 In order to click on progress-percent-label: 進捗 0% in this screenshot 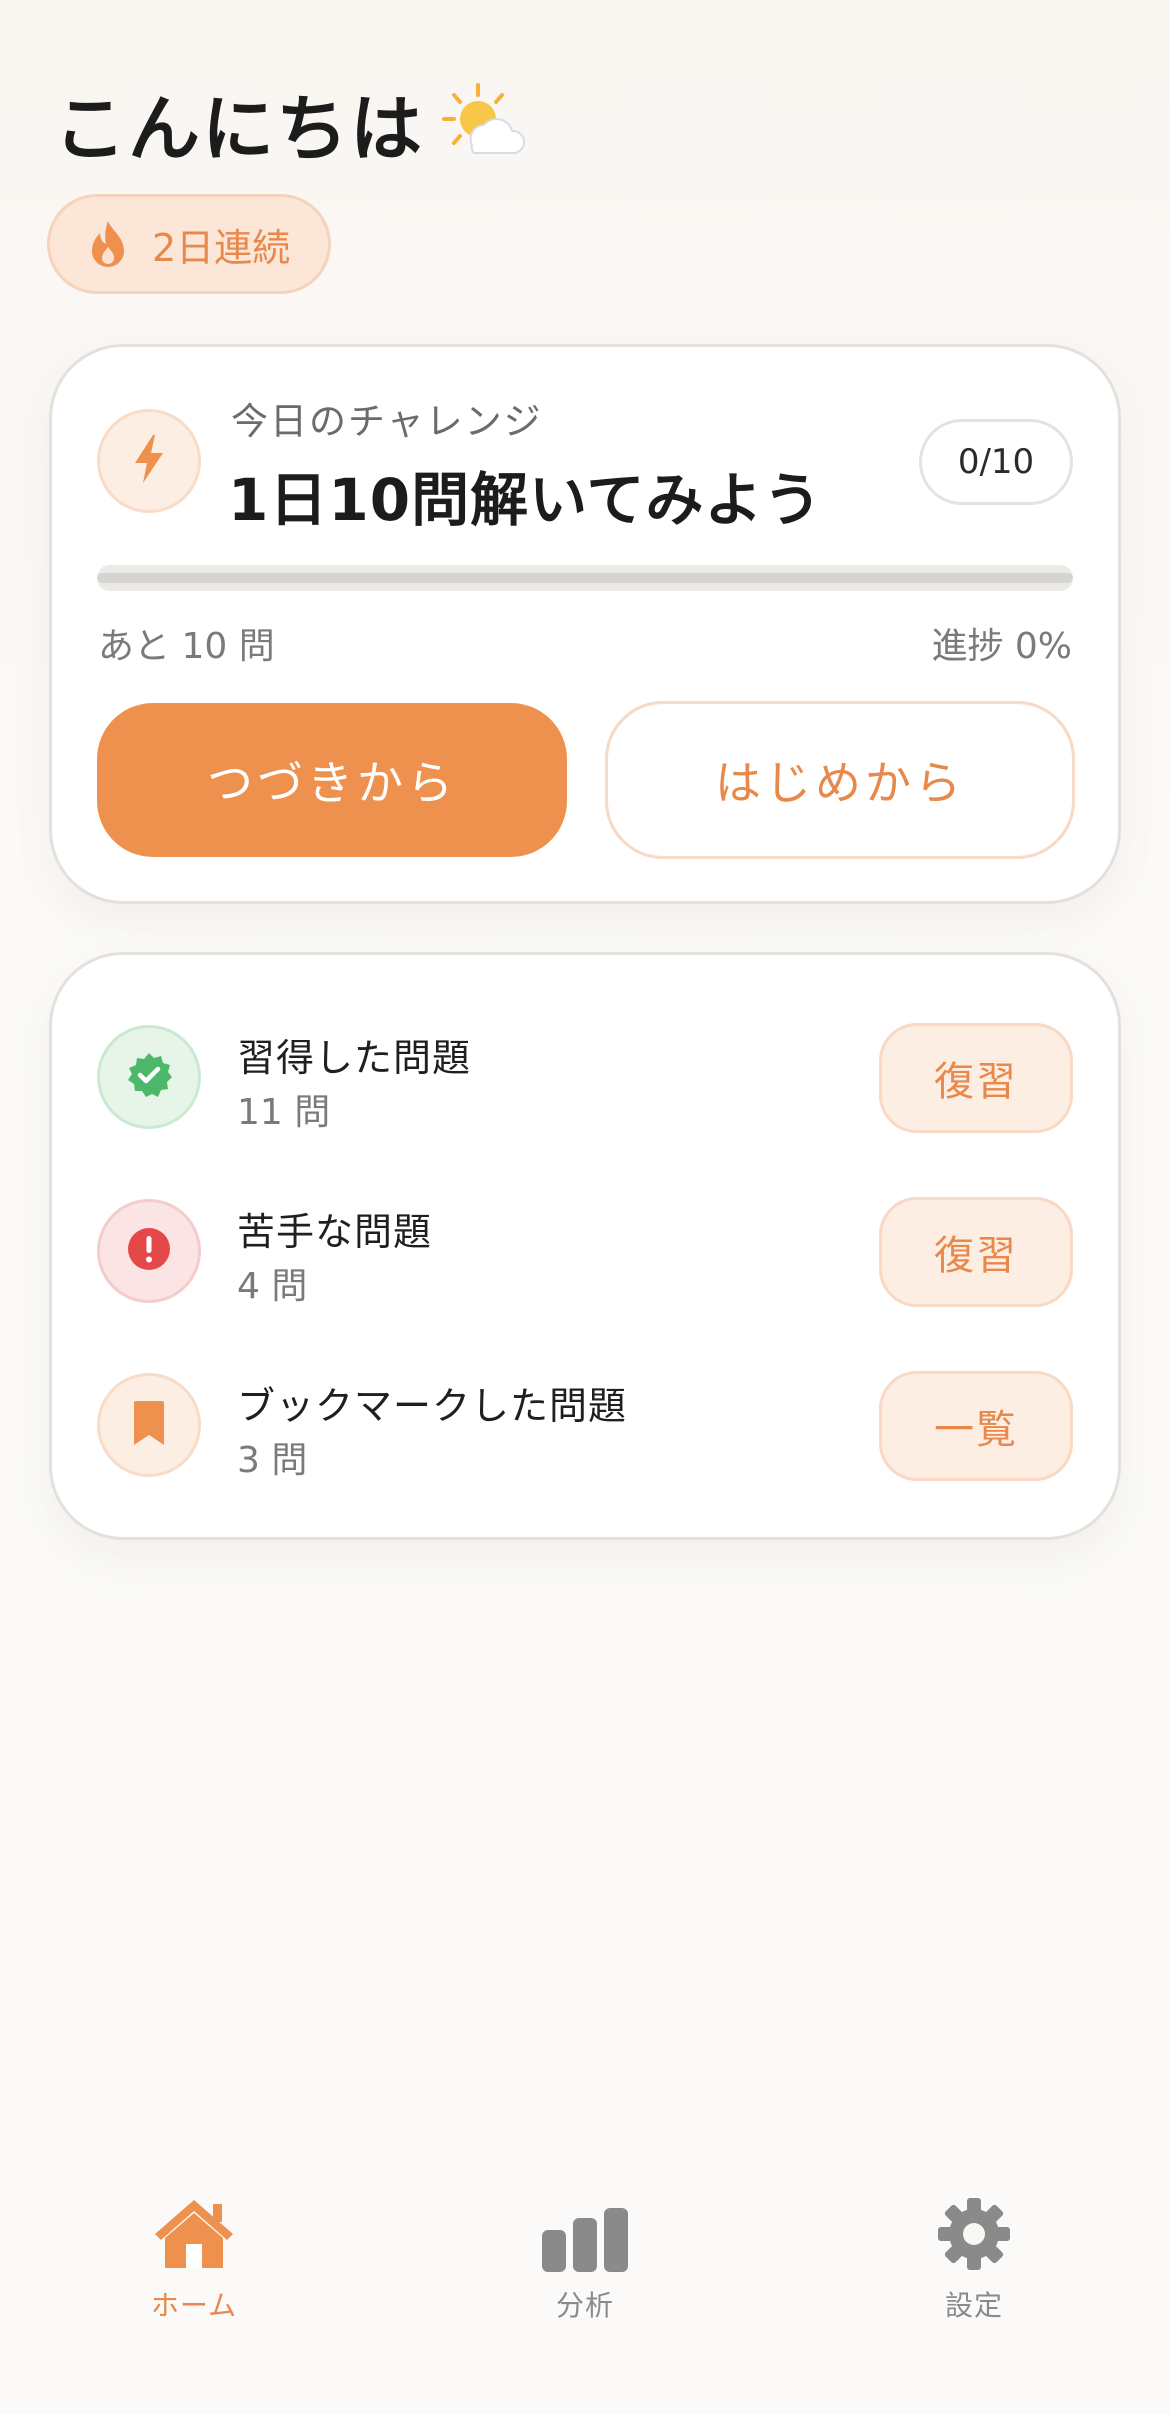, I will do `click(1001, 646)`.